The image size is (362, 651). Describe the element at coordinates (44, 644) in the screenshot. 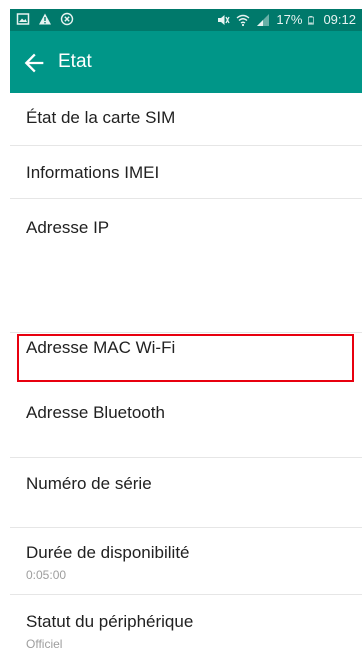

I see `item-value: Officiel` at that location.